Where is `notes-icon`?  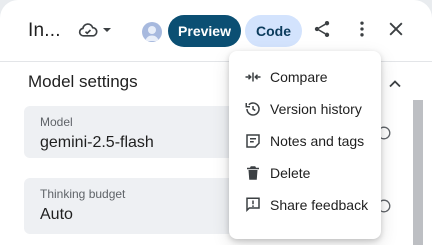 notes-icon is located at coordinates (253, 141).